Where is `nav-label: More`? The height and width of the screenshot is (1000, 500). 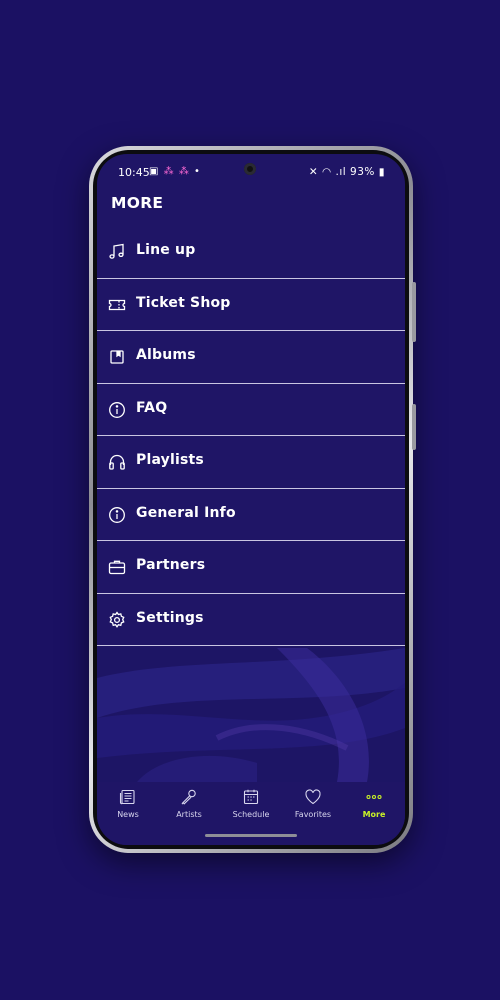
nav-label: More is located at coordinates (374, 814).